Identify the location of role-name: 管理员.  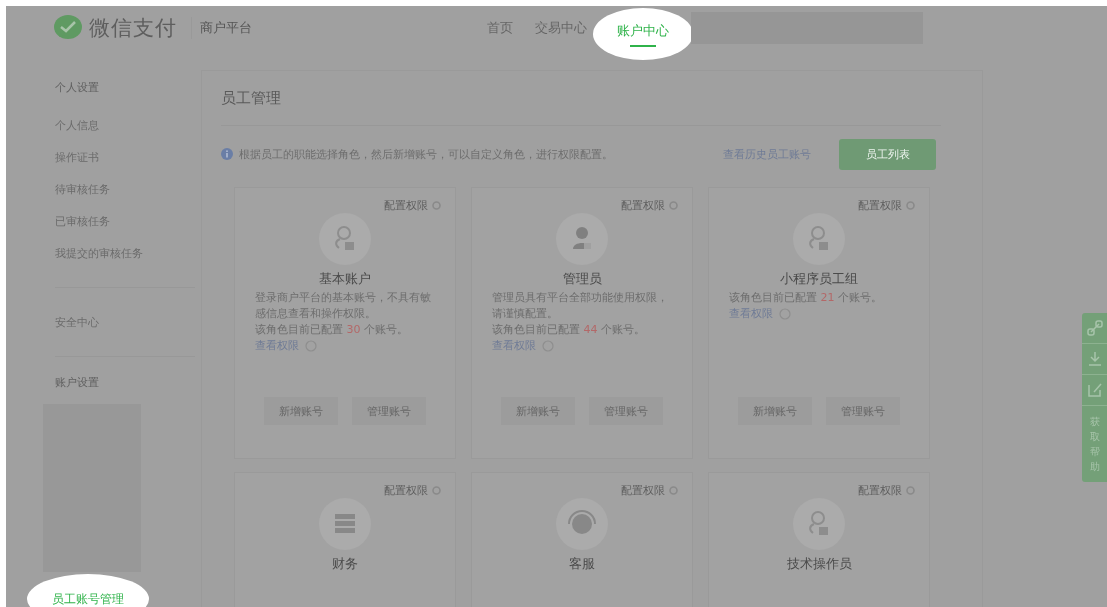
(582, 279).